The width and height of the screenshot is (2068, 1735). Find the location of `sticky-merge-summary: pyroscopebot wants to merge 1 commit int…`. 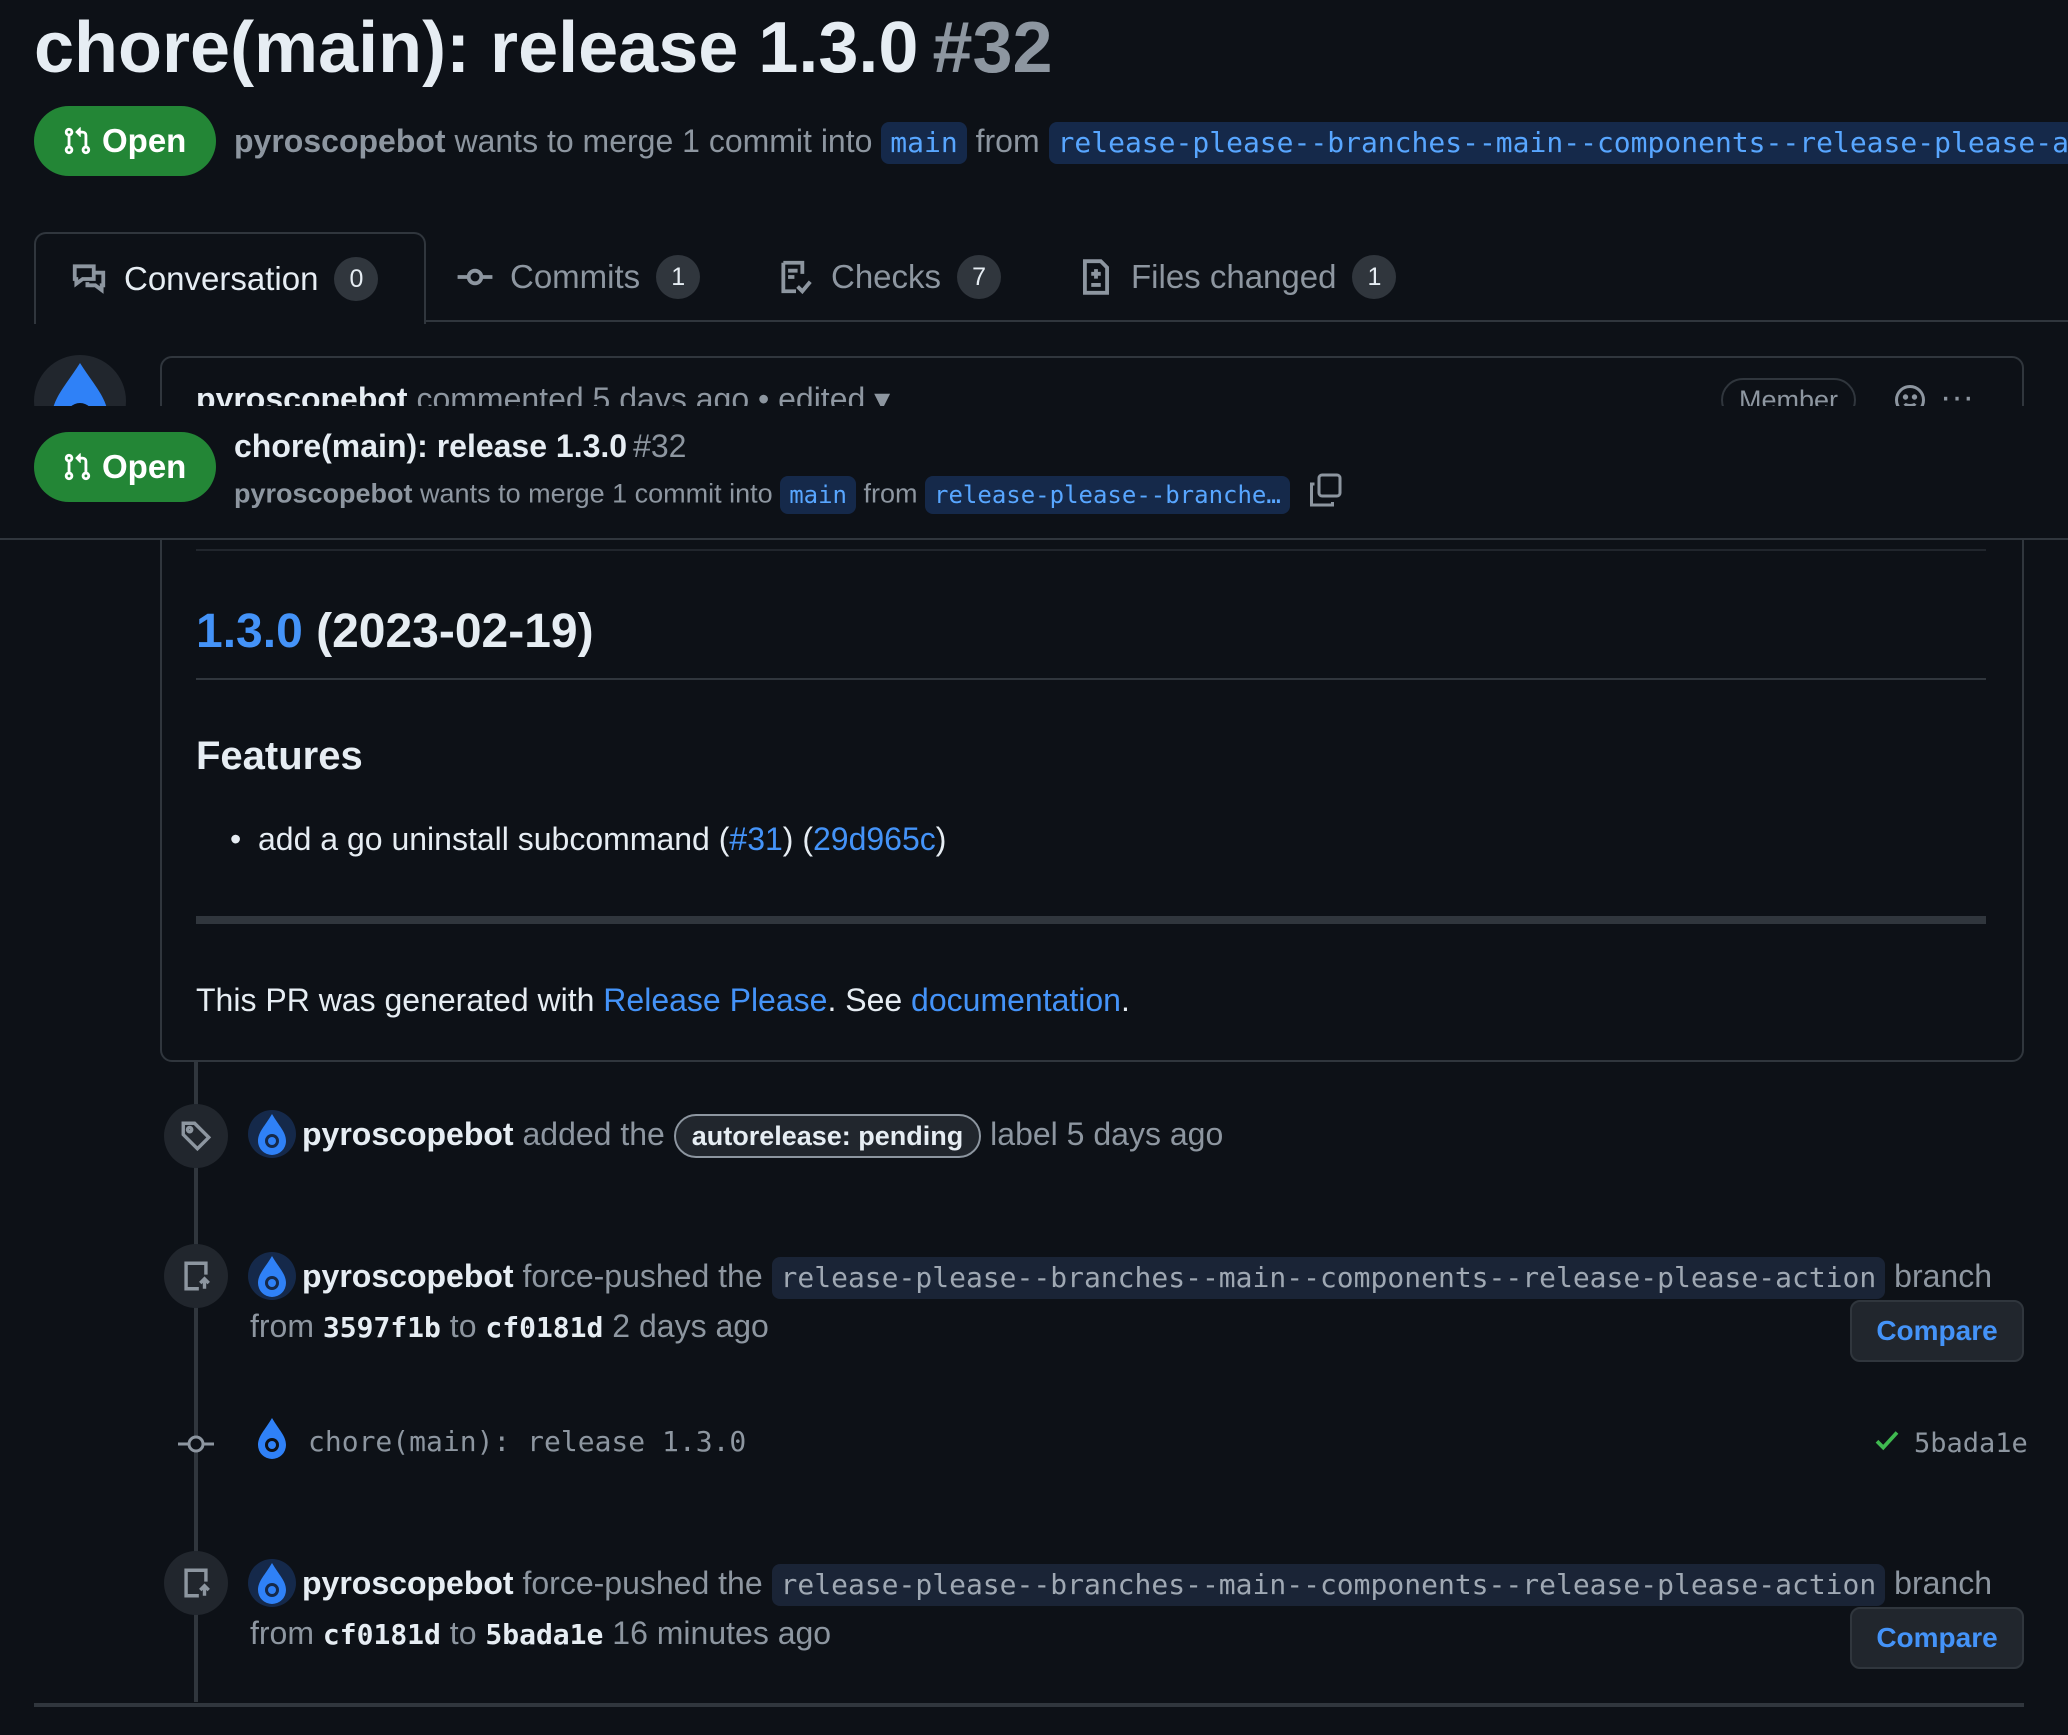

sticky-merge-summary: pyroscopebot wants to merge 1 commit int… is located at coordinates (788, 495).